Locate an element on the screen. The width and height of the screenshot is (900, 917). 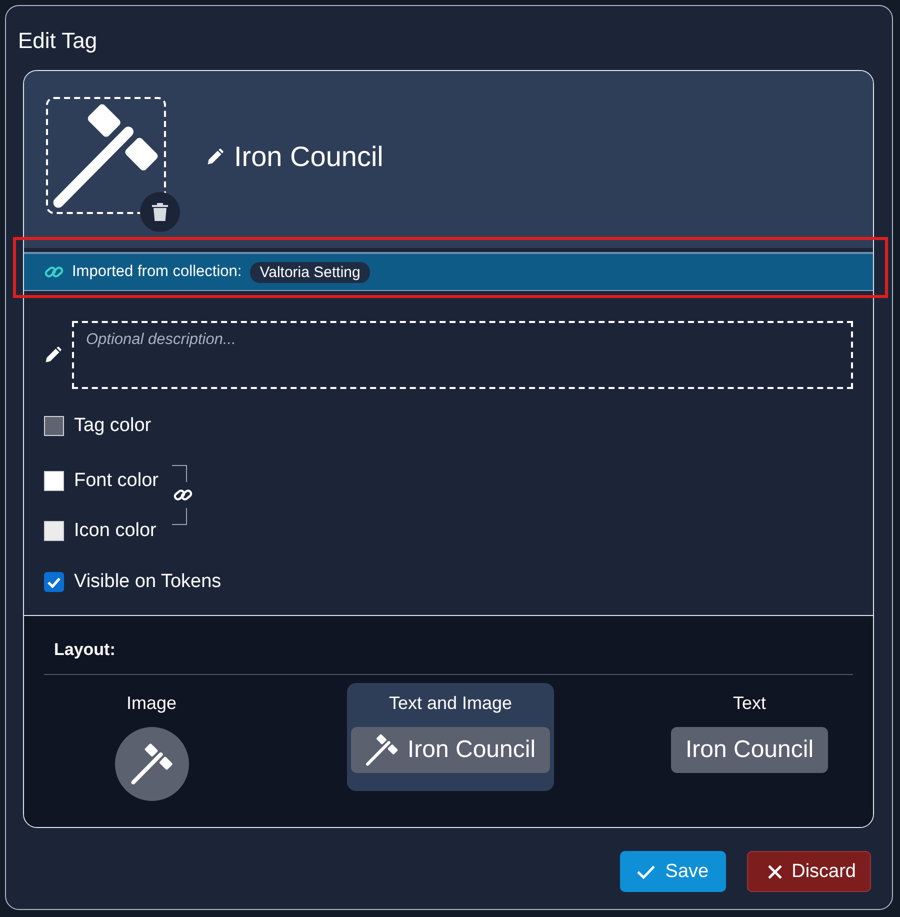
layout-option: Text and Image Iron Council is located at coordinates (450, 737).